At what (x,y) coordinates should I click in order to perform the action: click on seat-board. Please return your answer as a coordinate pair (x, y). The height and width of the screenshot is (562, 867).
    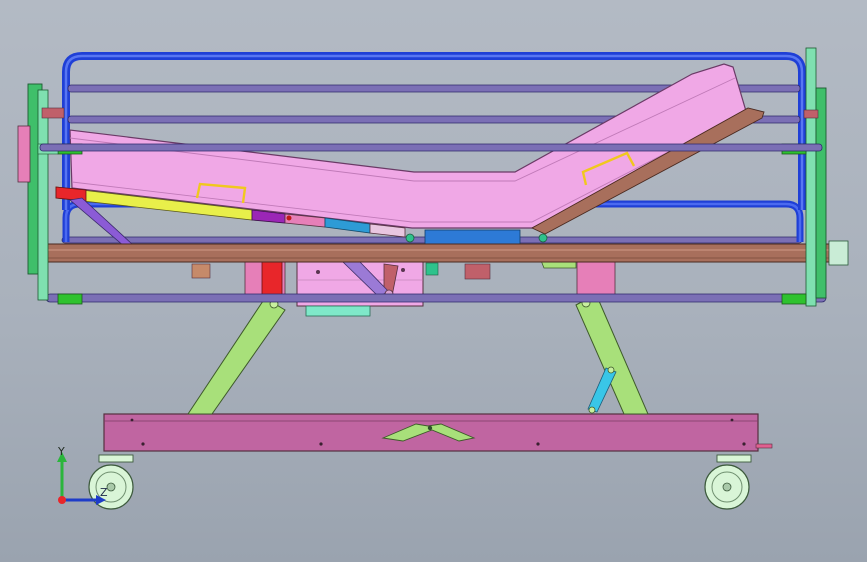
    Looking at the image, I should click on (472, 237).